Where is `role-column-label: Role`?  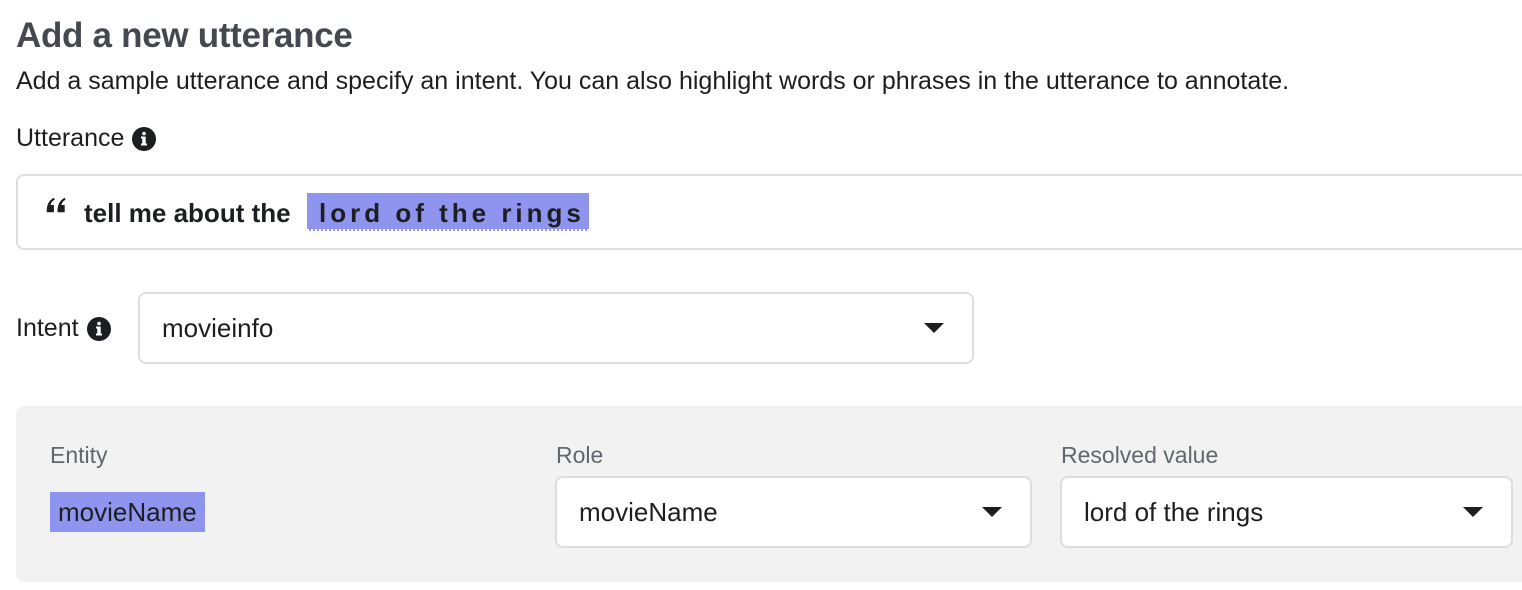
role-column-label: Role is located at coordinates (580, 455).